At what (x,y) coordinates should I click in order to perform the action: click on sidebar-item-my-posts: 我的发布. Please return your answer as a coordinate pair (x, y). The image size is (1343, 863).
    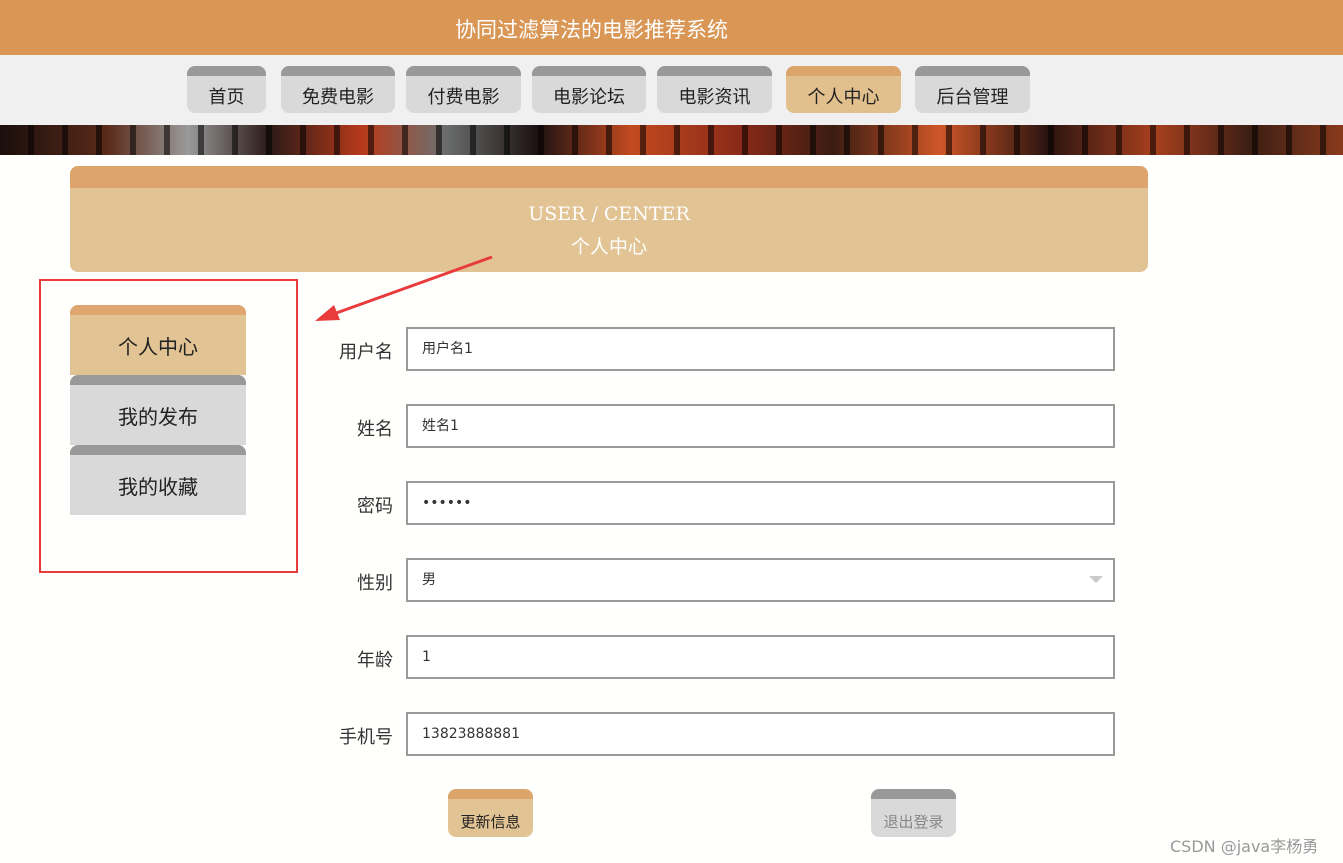
    Looking at the image, I should click on (158, 410).